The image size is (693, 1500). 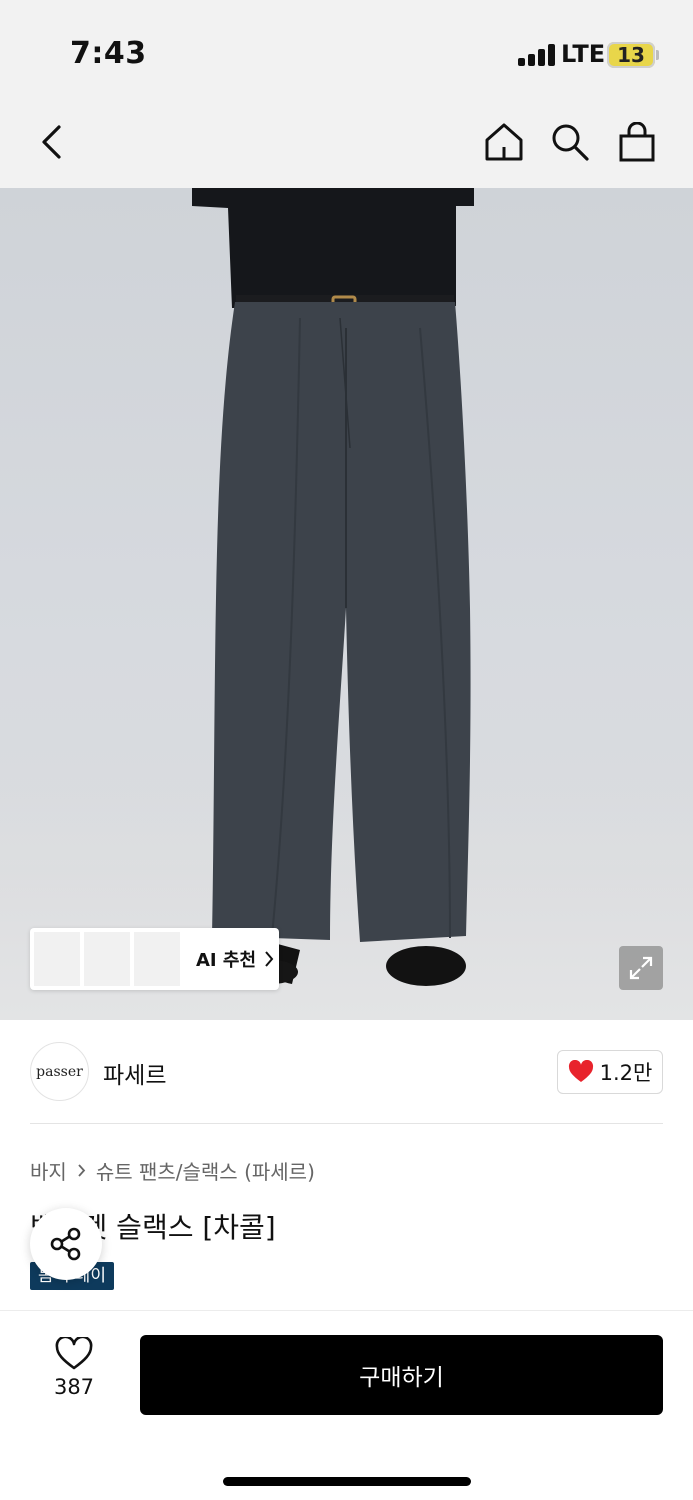 I want to click on signal-icon, so click(x=537, y=55).